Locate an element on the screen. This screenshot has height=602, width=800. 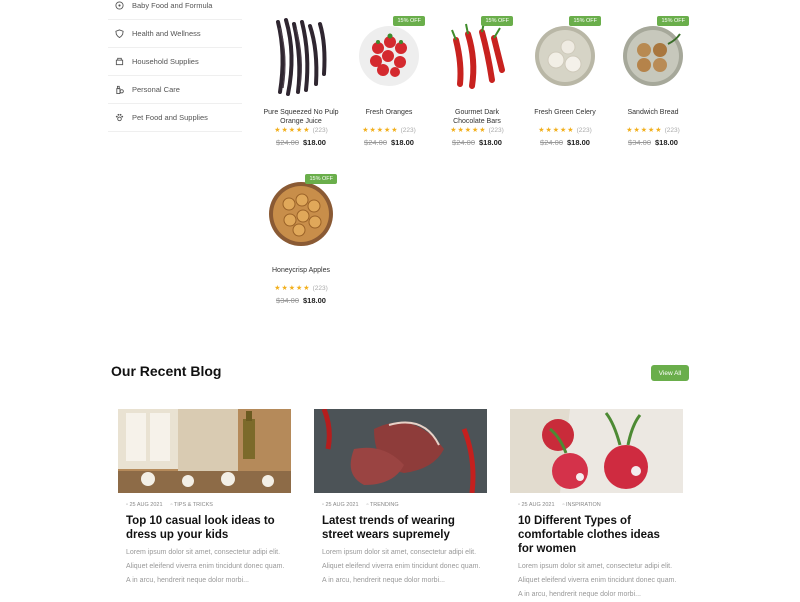
paw-icon is located at coordinates (119, 118).